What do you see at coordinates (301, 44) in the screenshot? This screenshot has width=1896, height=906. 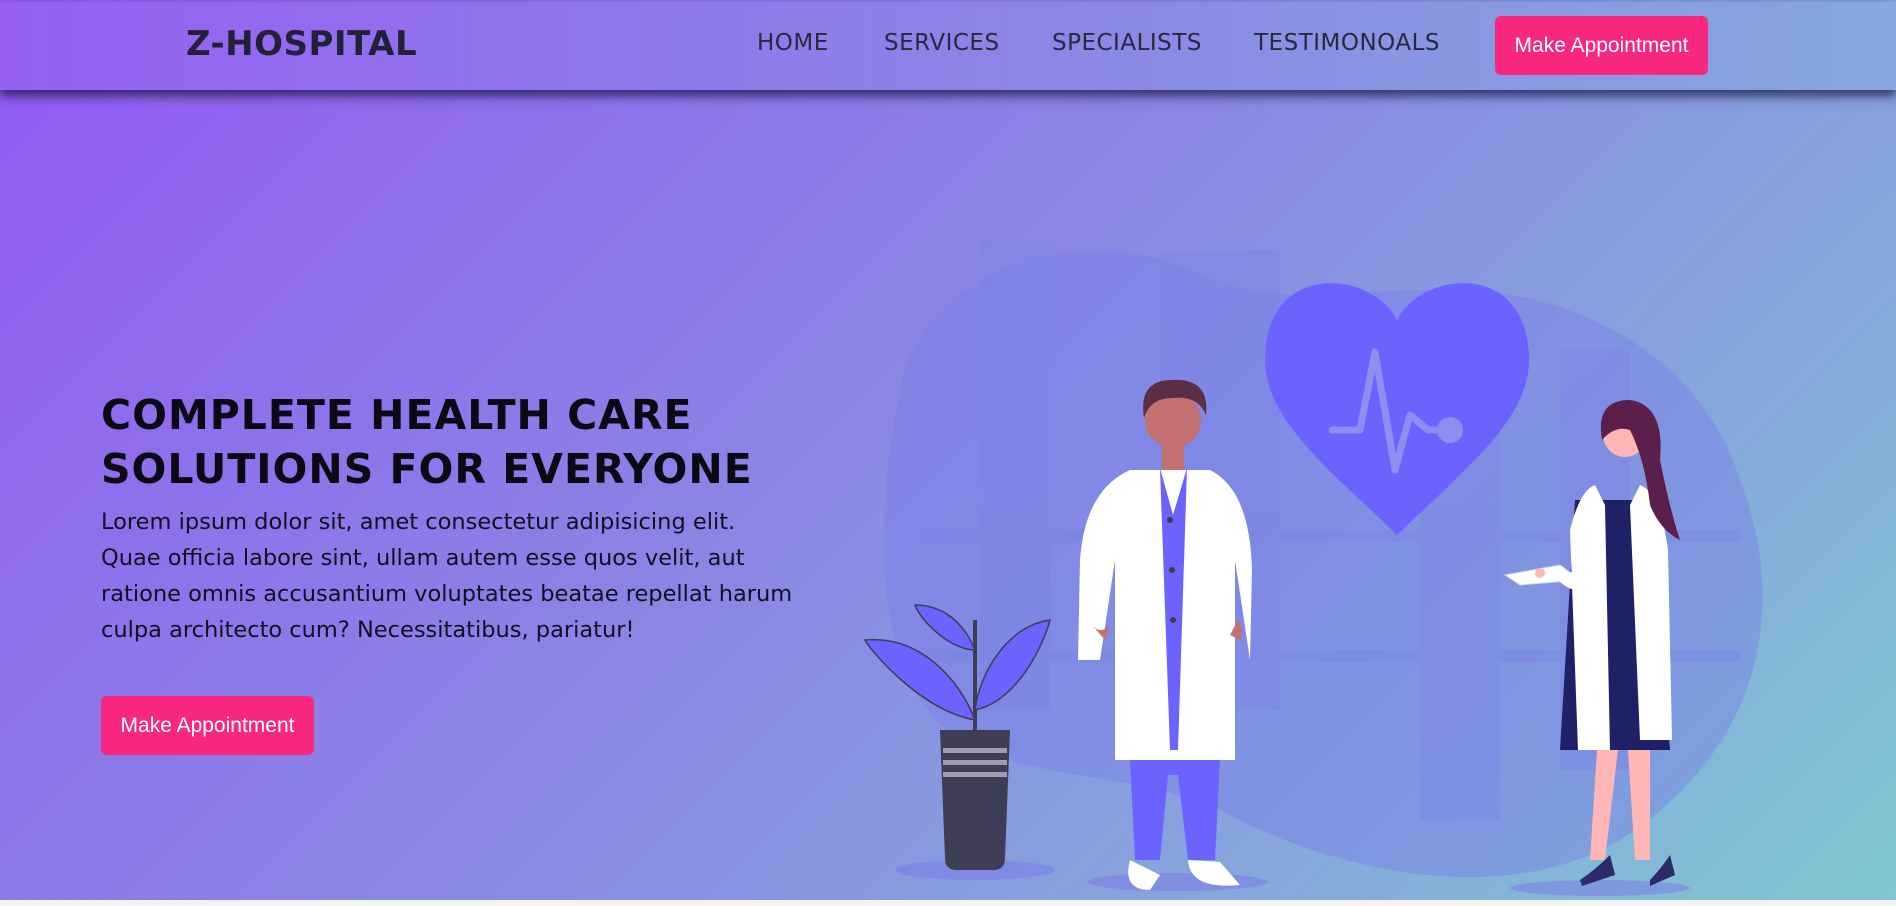 I see `brand-logo: Z-HOSPITAL` at bounding box center [301, 44].